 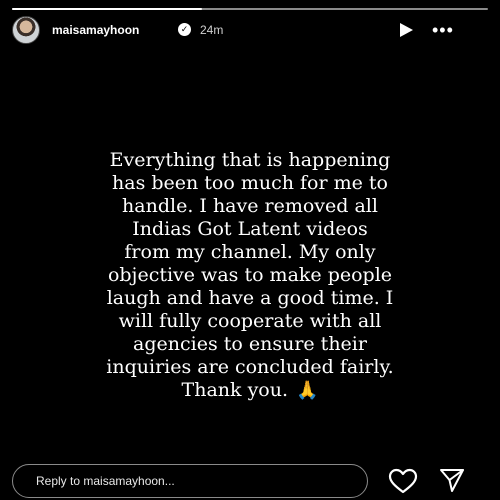 I want to click on send-icon, so click(x=452, y=480).